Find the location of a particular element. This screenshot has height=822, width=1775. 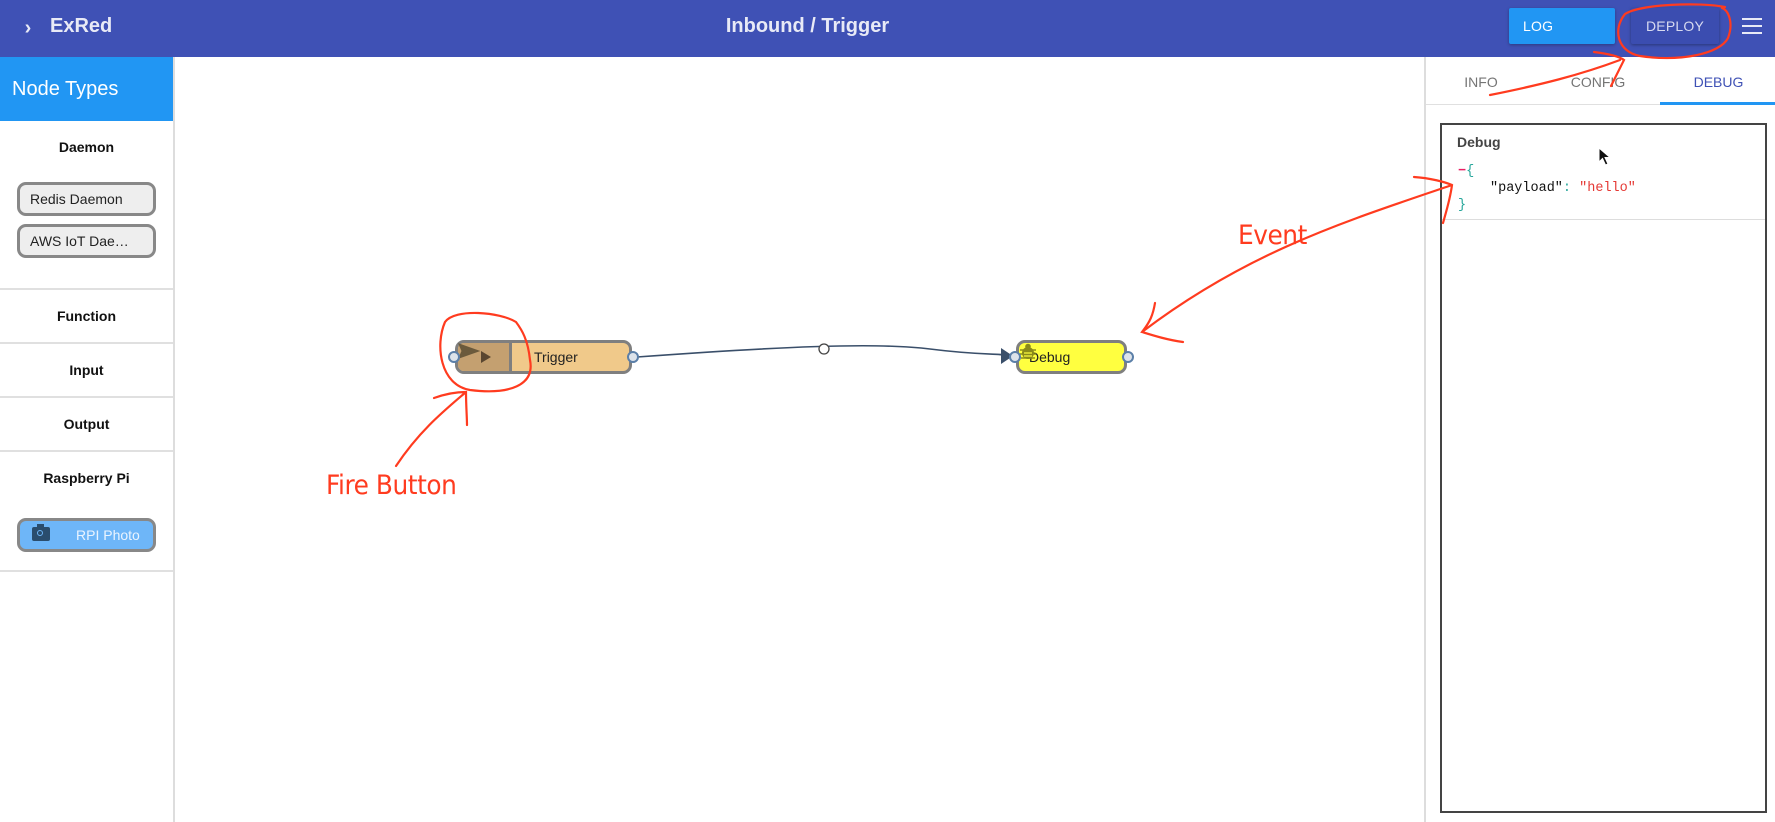

category-title: Function is located at coordinates (86, 316).